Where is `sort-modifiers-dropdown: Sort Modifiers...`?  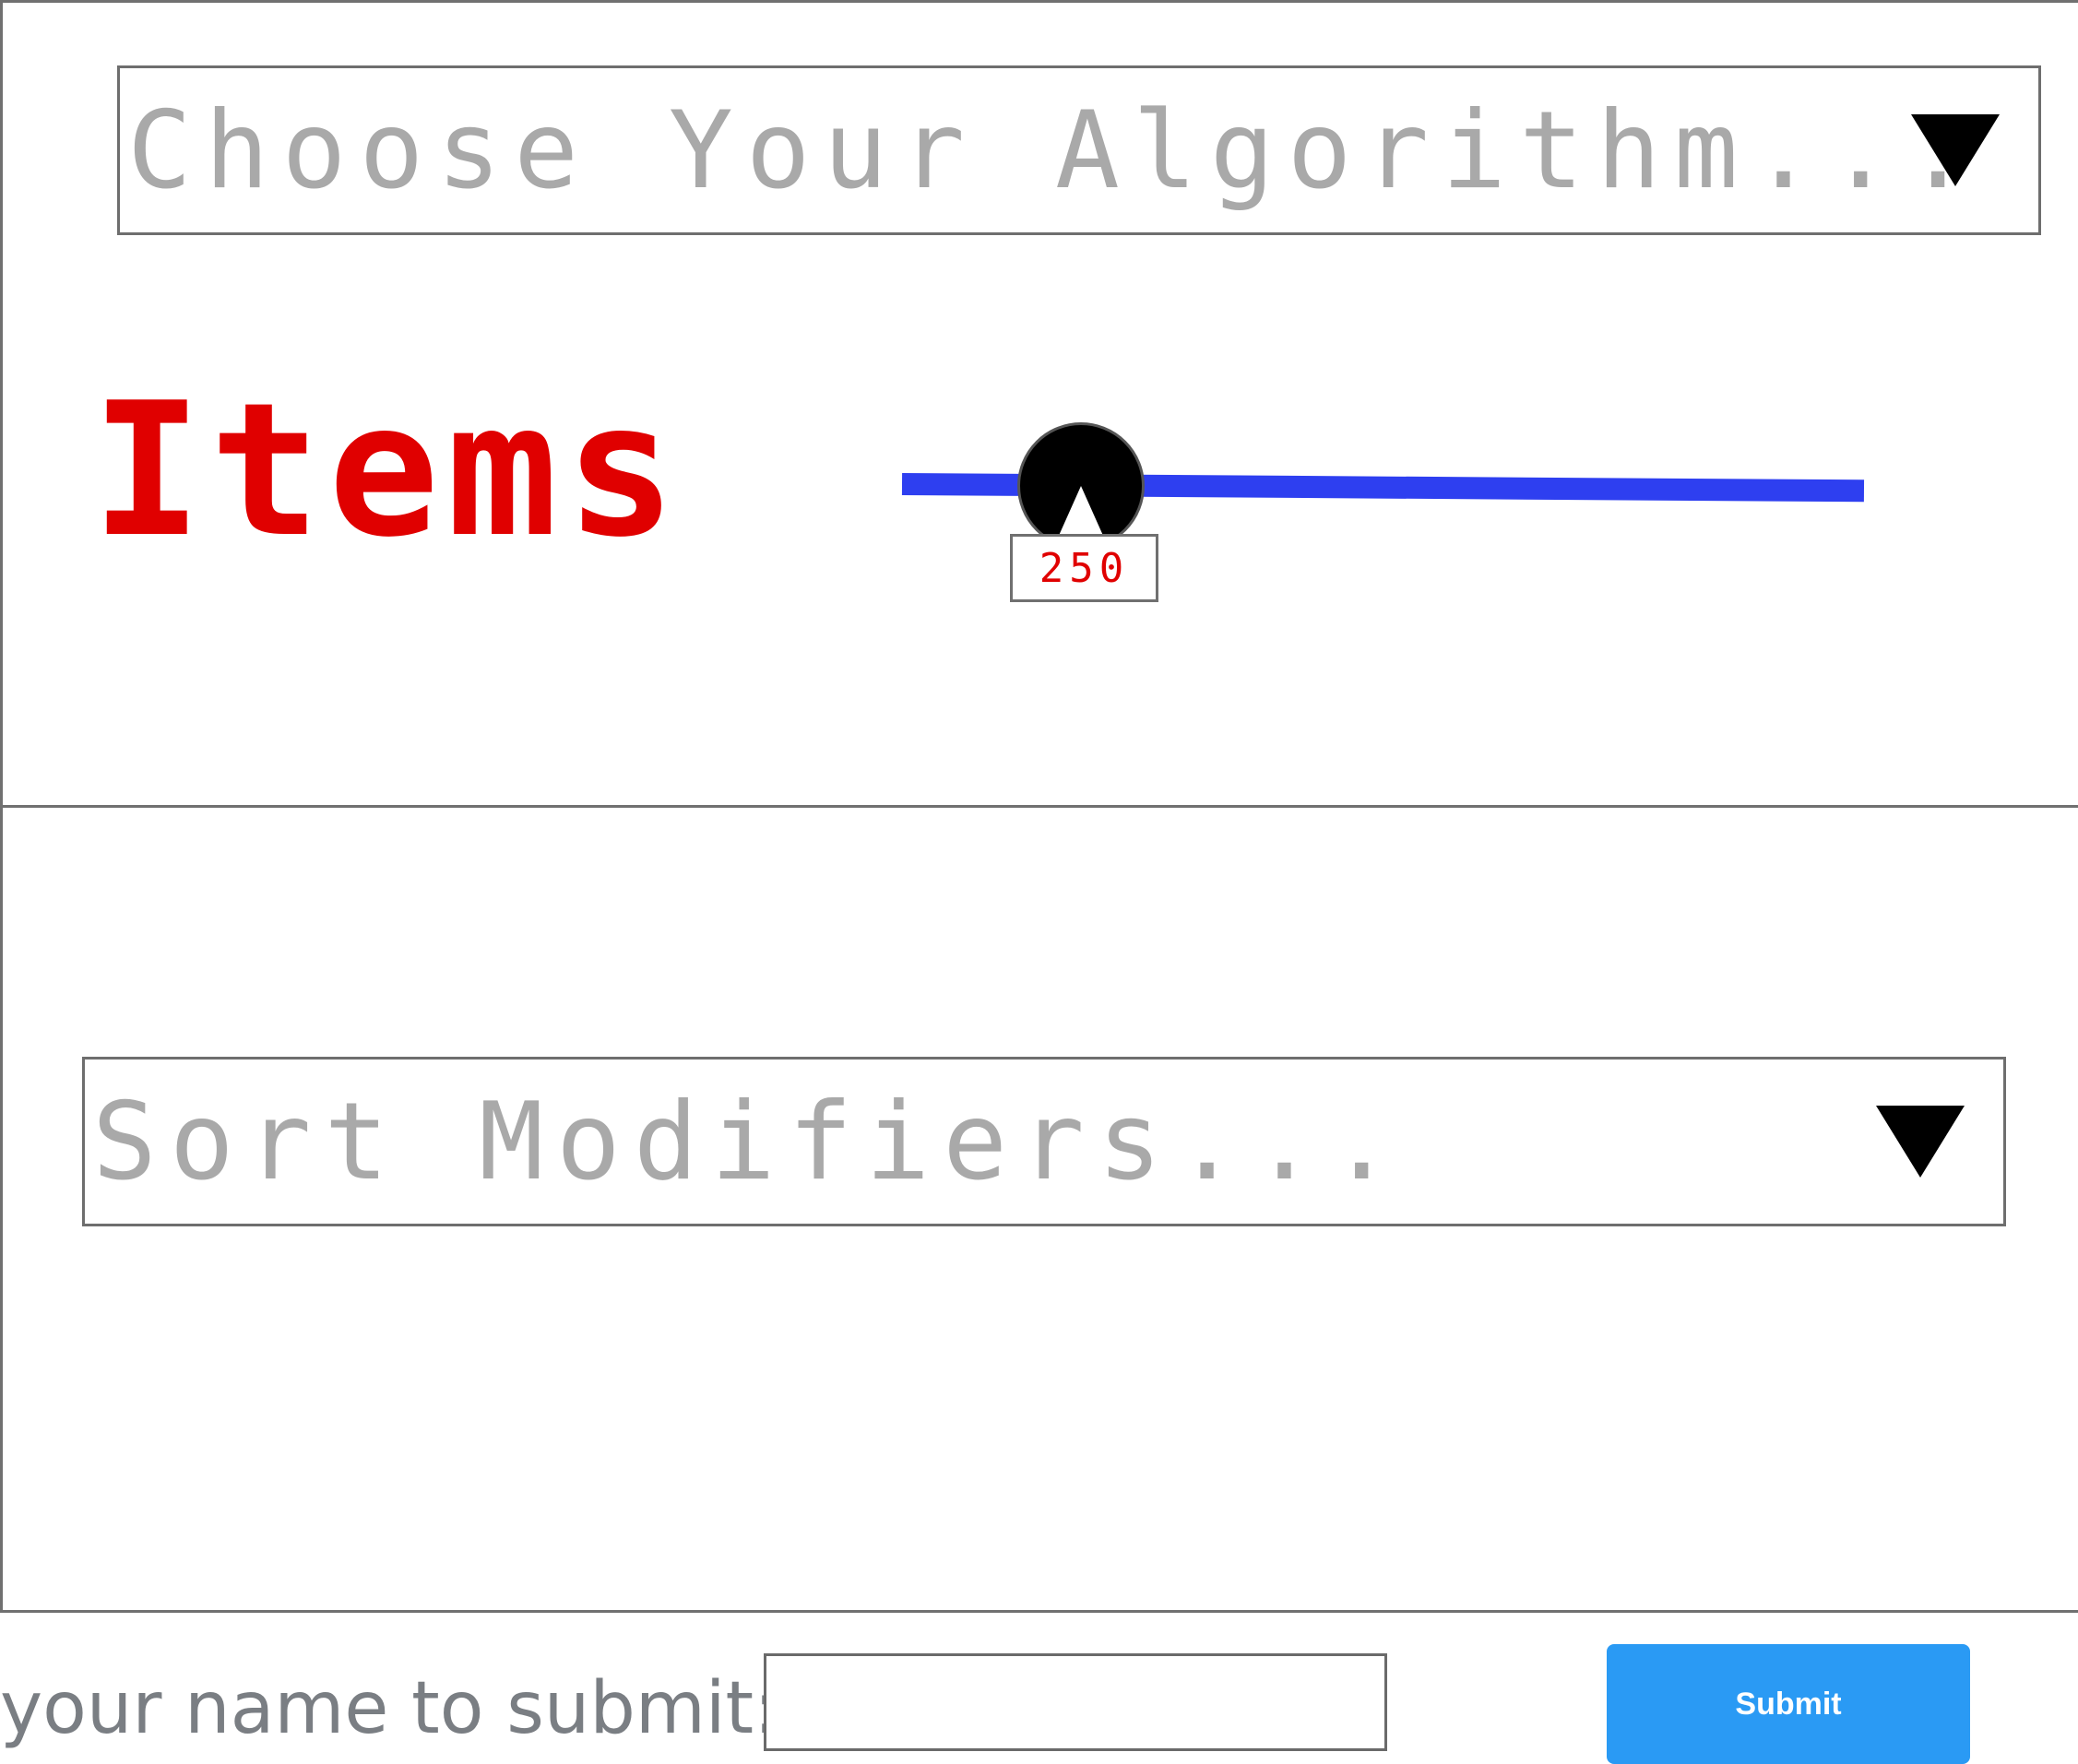 sort-modifiers-dropdown: Sort Modifiers... is located at coordinates (1044, 1141).